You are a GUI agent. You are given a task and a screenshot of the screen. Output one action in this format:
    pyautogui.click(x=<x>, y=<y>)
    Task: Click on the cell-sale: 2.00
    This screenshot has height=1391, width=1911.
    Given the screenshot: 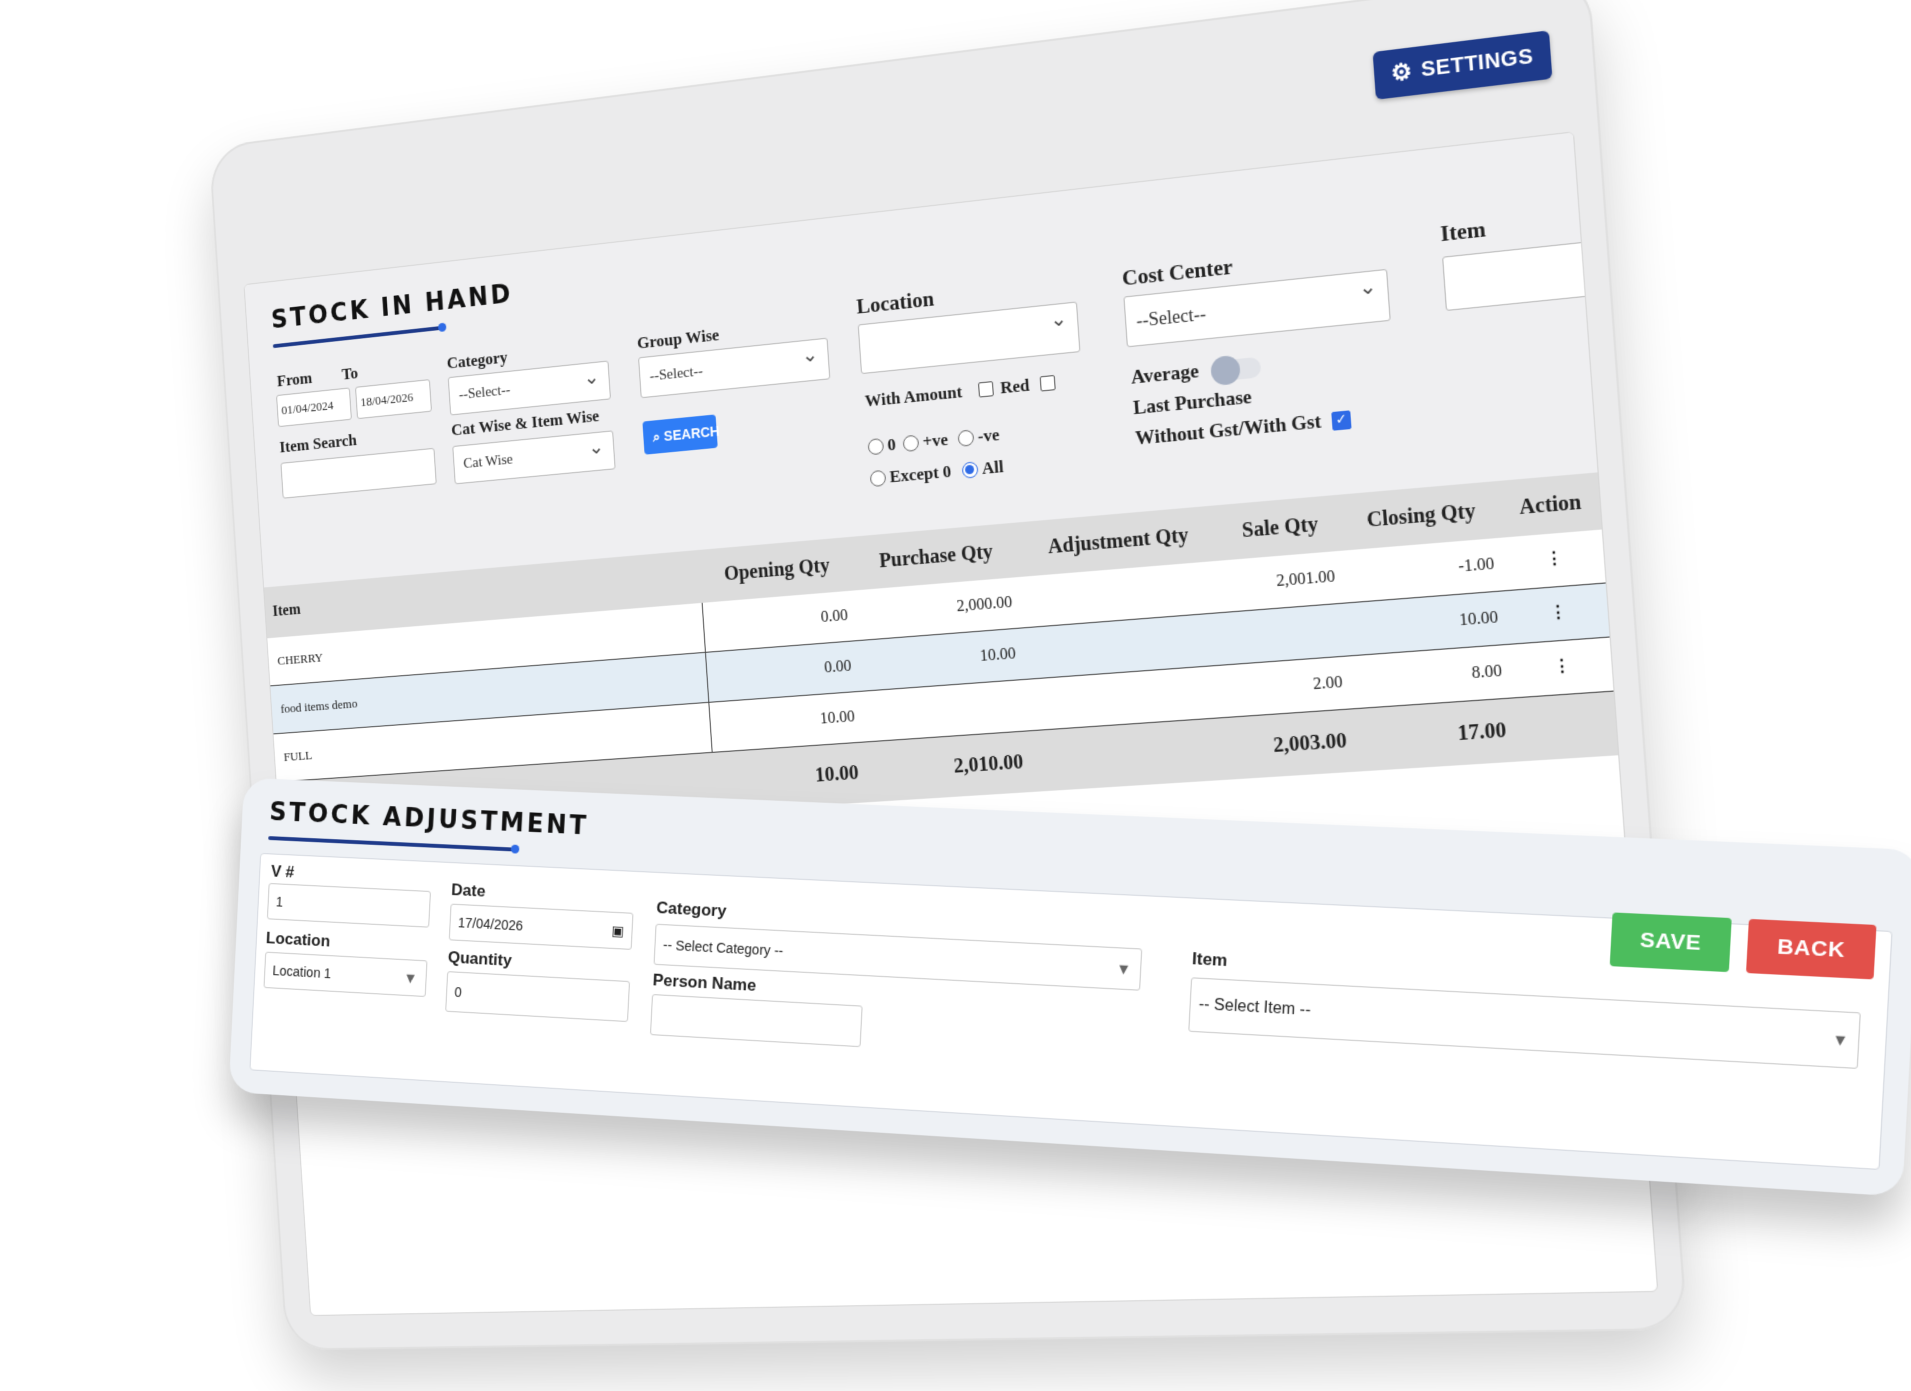 What is the action you would take?
    pyautogui.click(x=1291, y=686)
    